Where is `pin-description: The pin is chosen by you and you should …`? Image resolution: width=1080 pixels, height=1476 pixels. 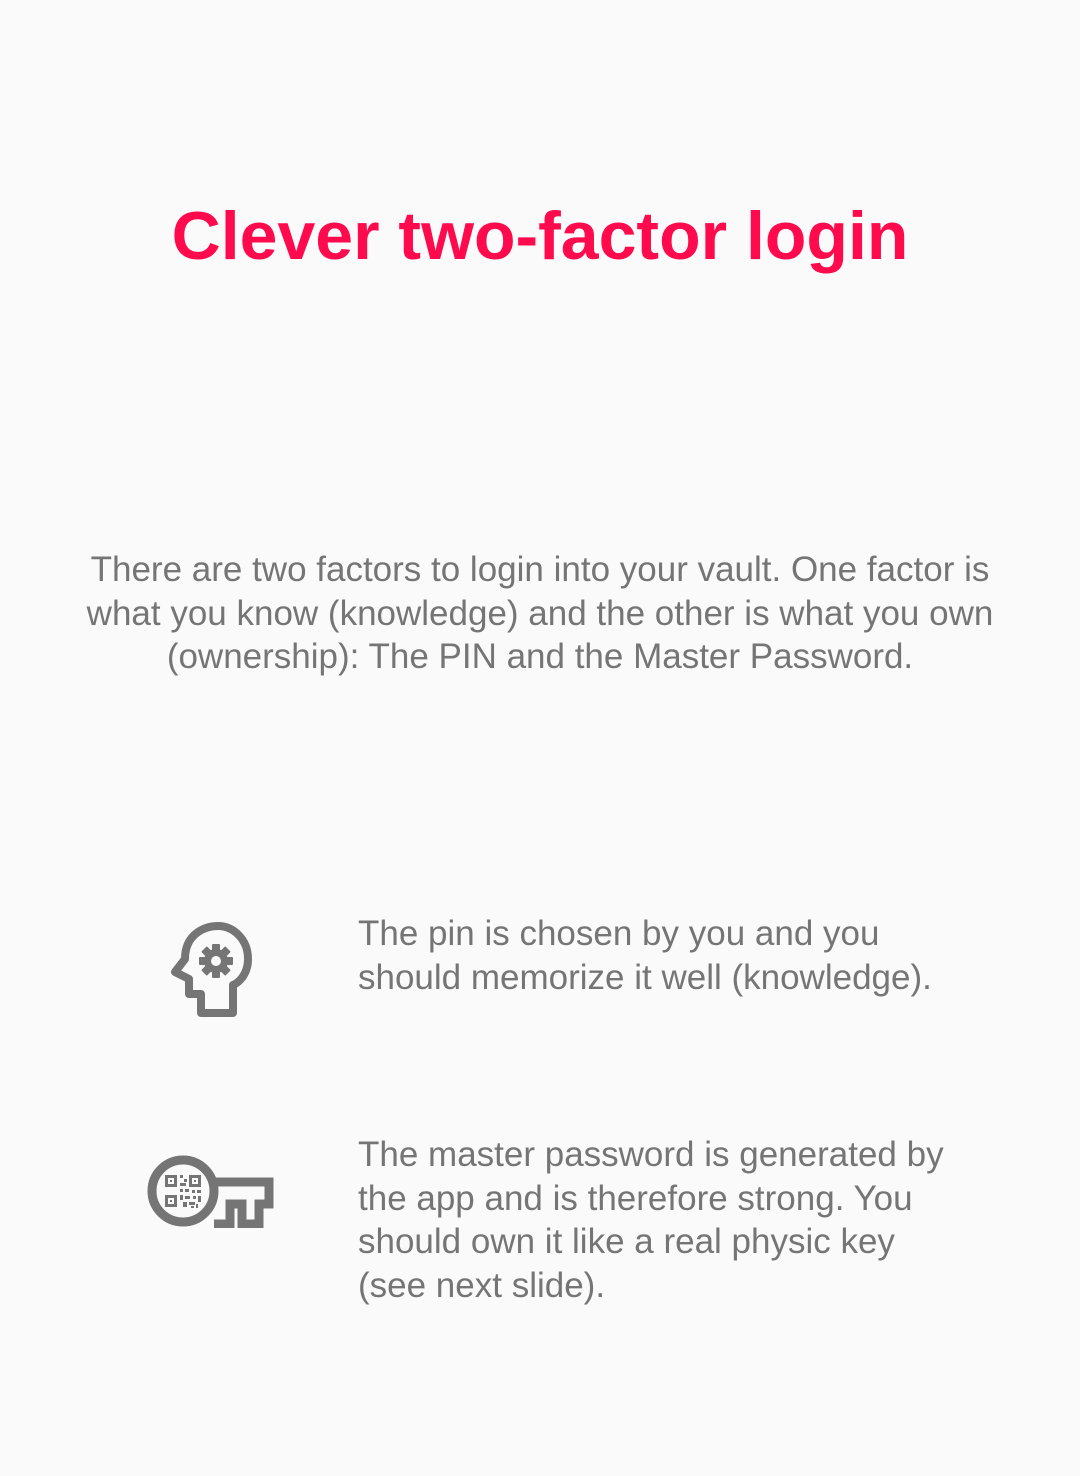 pin-description: The pin is chosen by you and you should … is located at coordinates (645, 955).